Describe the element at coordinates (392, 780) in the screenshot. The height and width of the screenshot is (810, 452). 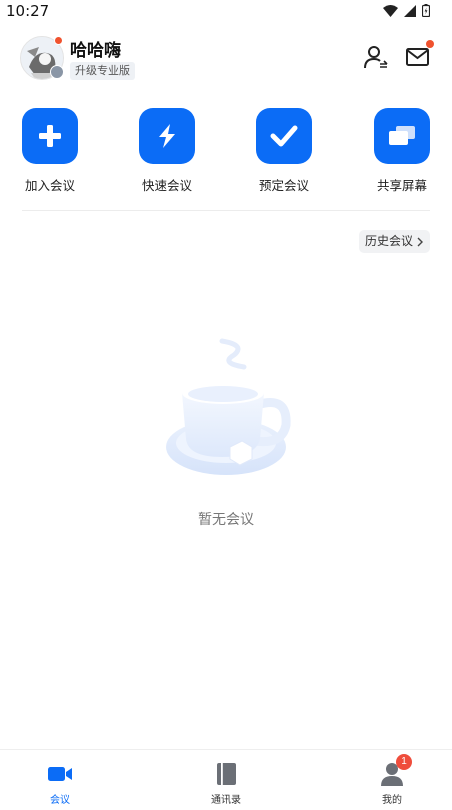
I see `tab-me: 1 我的` at that location.